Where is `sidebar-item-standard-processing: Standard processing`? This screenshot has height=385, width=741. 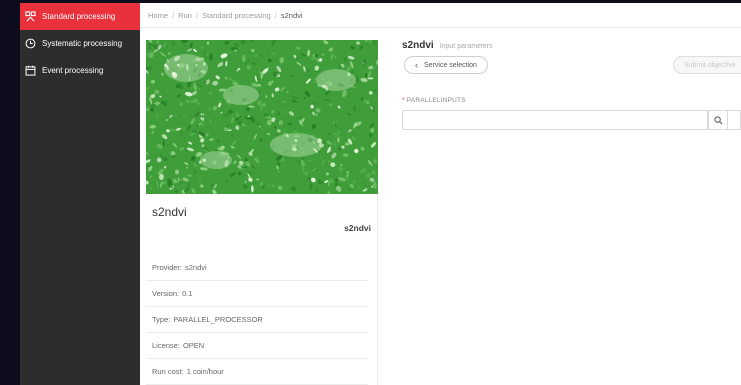 sidebar-item-standard-processing: Standard processing is located at coordinates (80, 16).